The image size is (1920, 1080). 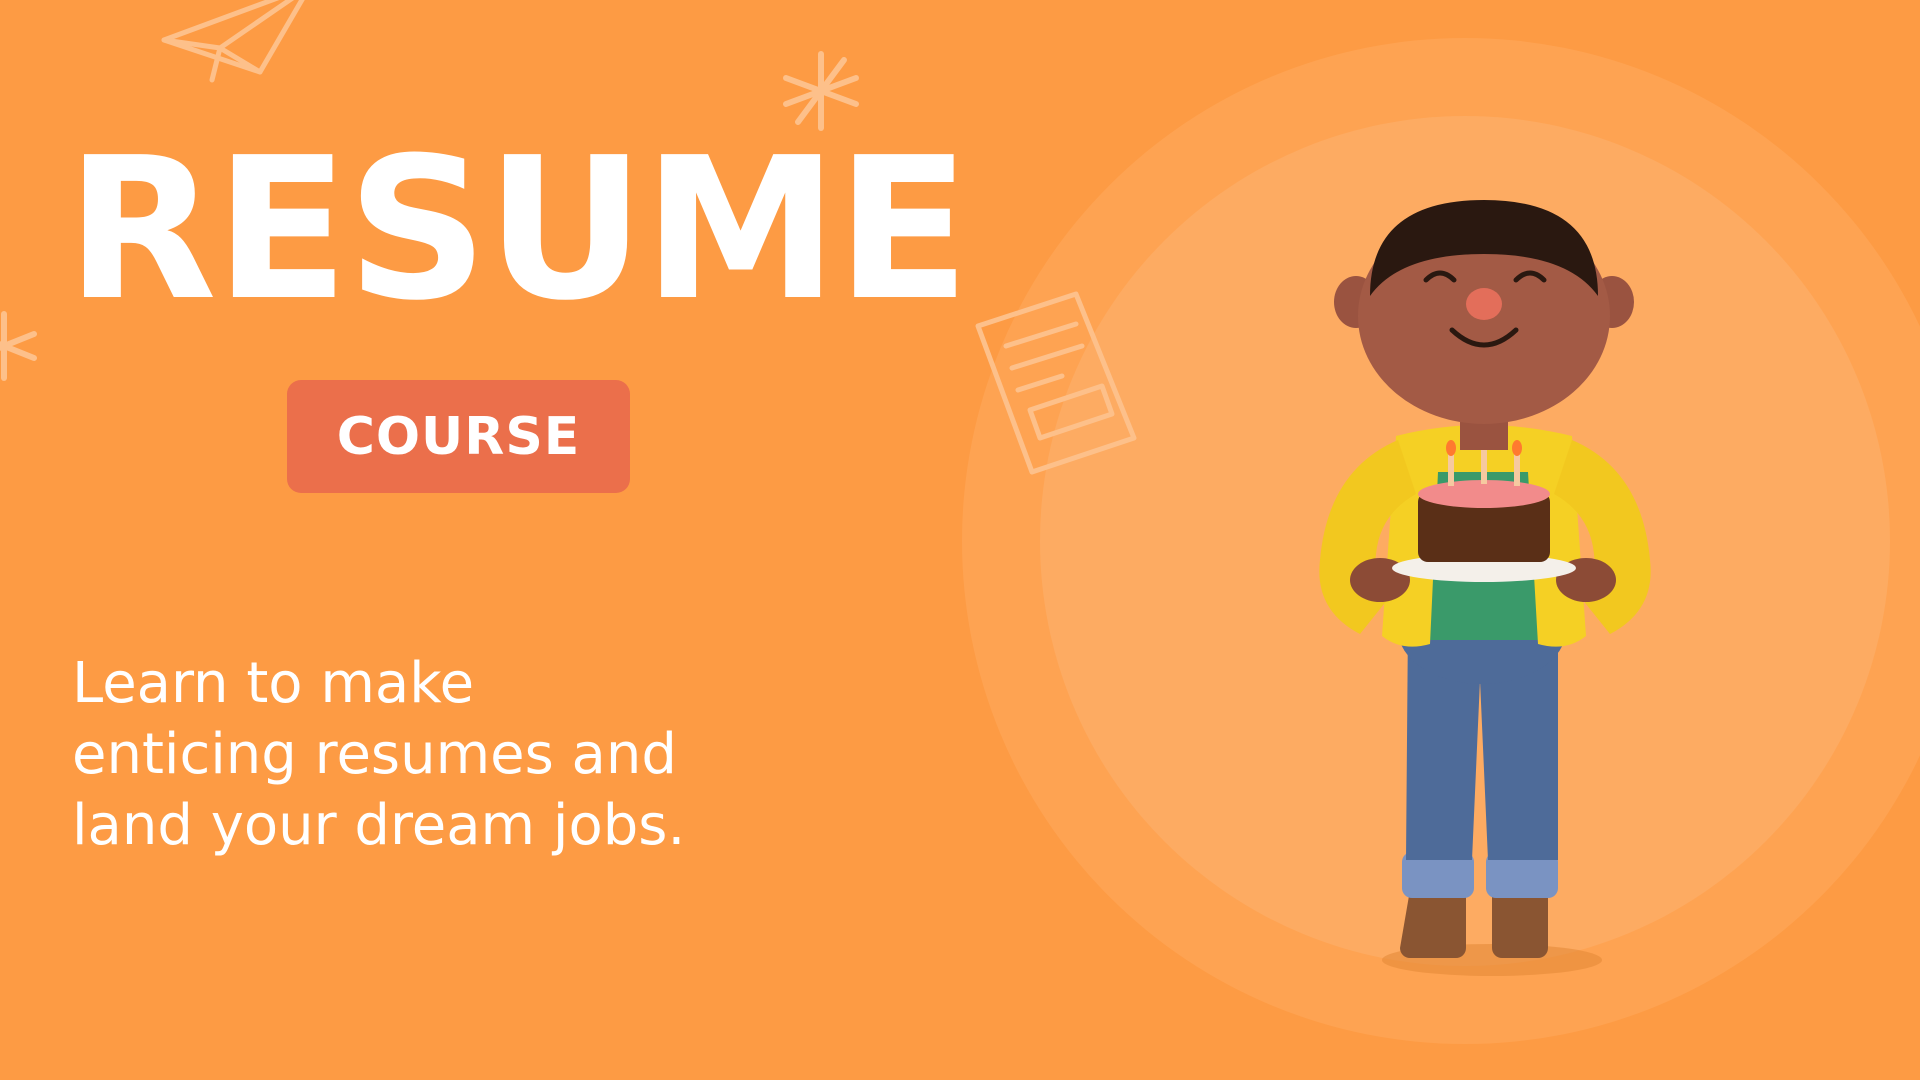 I want to click on course-badge: COURSE, so click(x=458, y=436).